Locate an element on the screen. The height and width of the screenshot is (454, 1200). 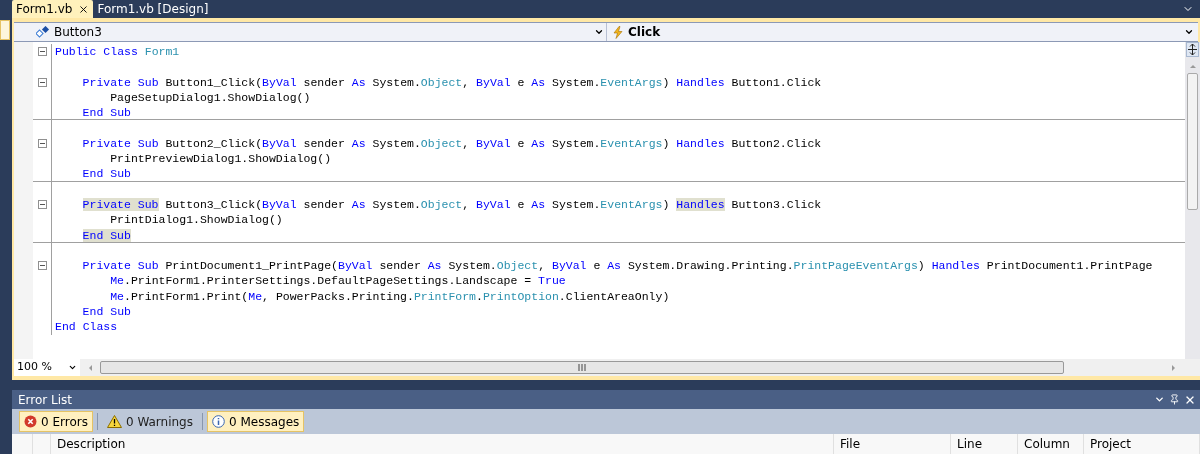
code-line: Public Class Form1 is located at coordinates (115, 52).